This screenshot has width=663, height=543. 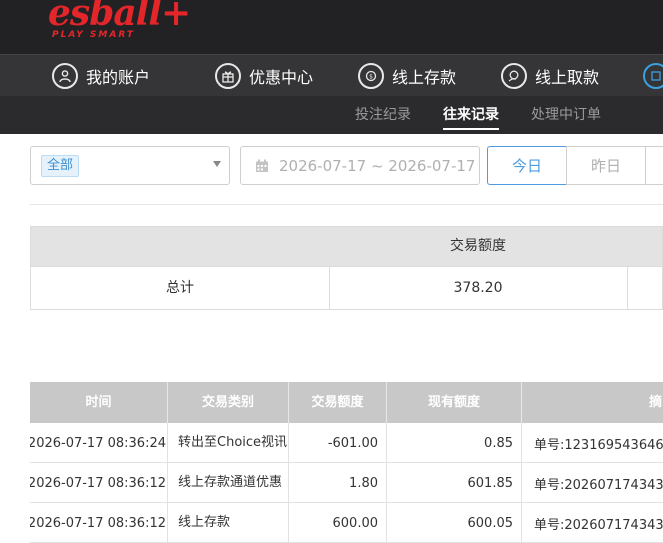 I want to click on nav-item-online-deposit: $ 线上存款, so click(x=407, y=76).